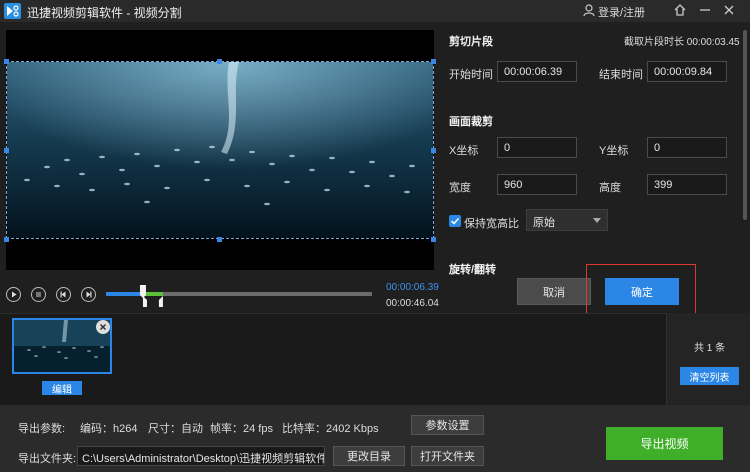 Image resolution: width=750 pixels, height=472 pixels. What do you see at coordinates (709, 376) in the screenshot?
I see `clear-list-button: 清空列表` at bounding box center [709, 376].